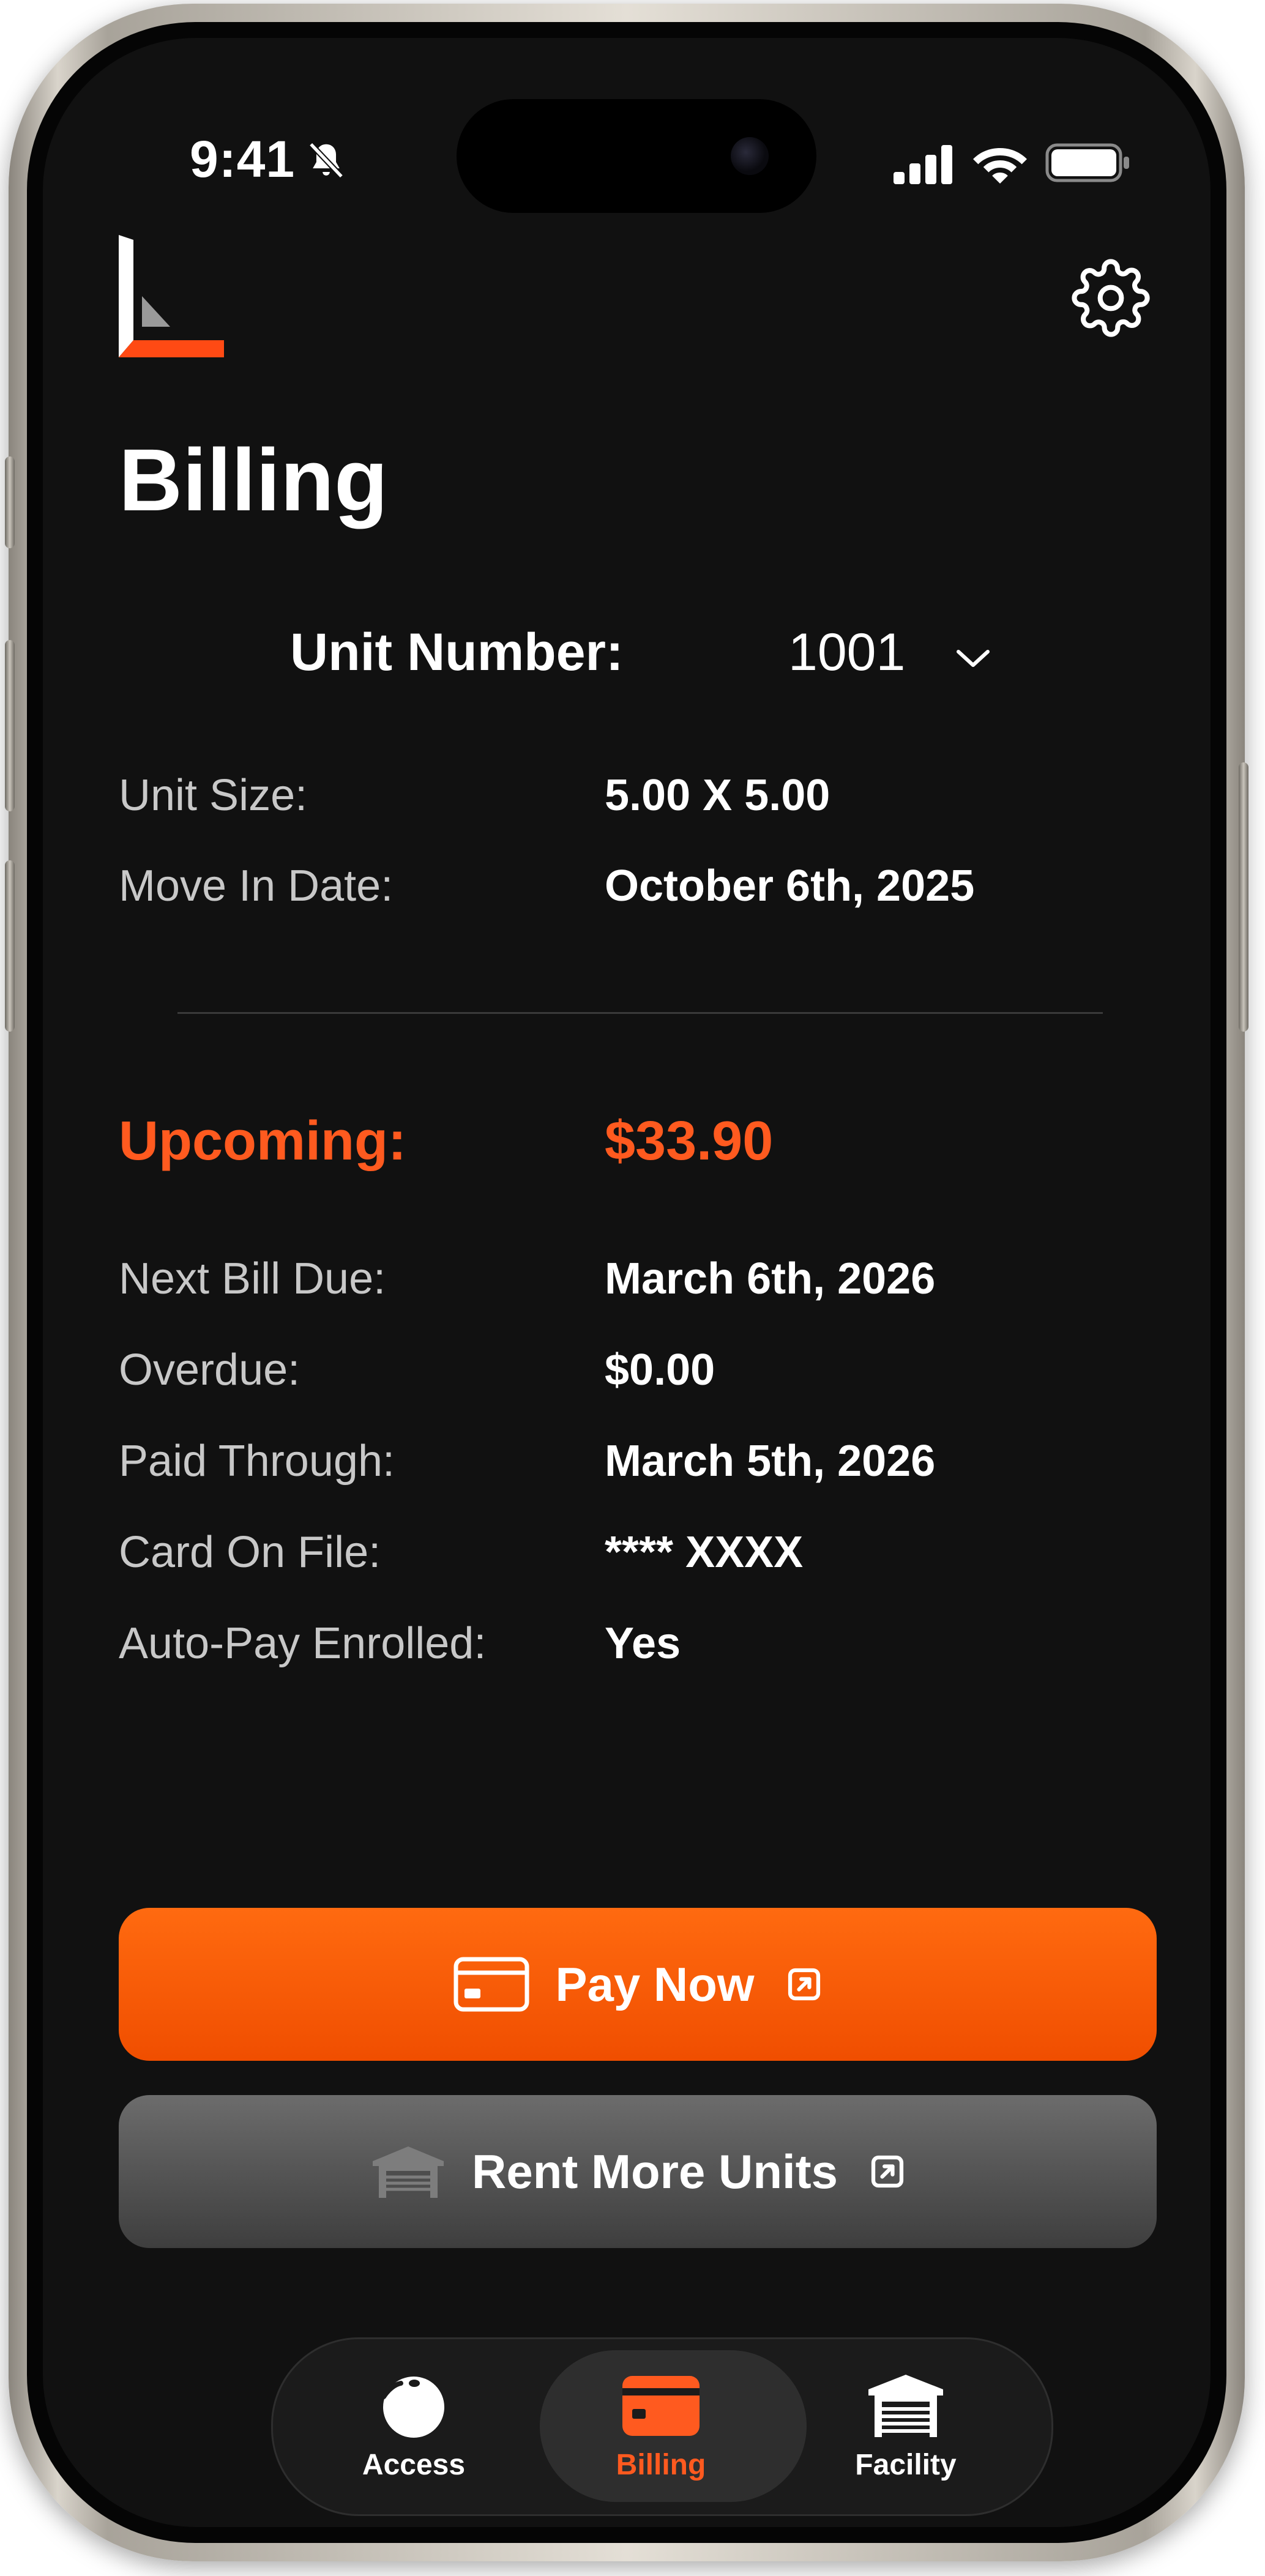  I want to click on overdue-value: $0.00, so click(660, 1370).